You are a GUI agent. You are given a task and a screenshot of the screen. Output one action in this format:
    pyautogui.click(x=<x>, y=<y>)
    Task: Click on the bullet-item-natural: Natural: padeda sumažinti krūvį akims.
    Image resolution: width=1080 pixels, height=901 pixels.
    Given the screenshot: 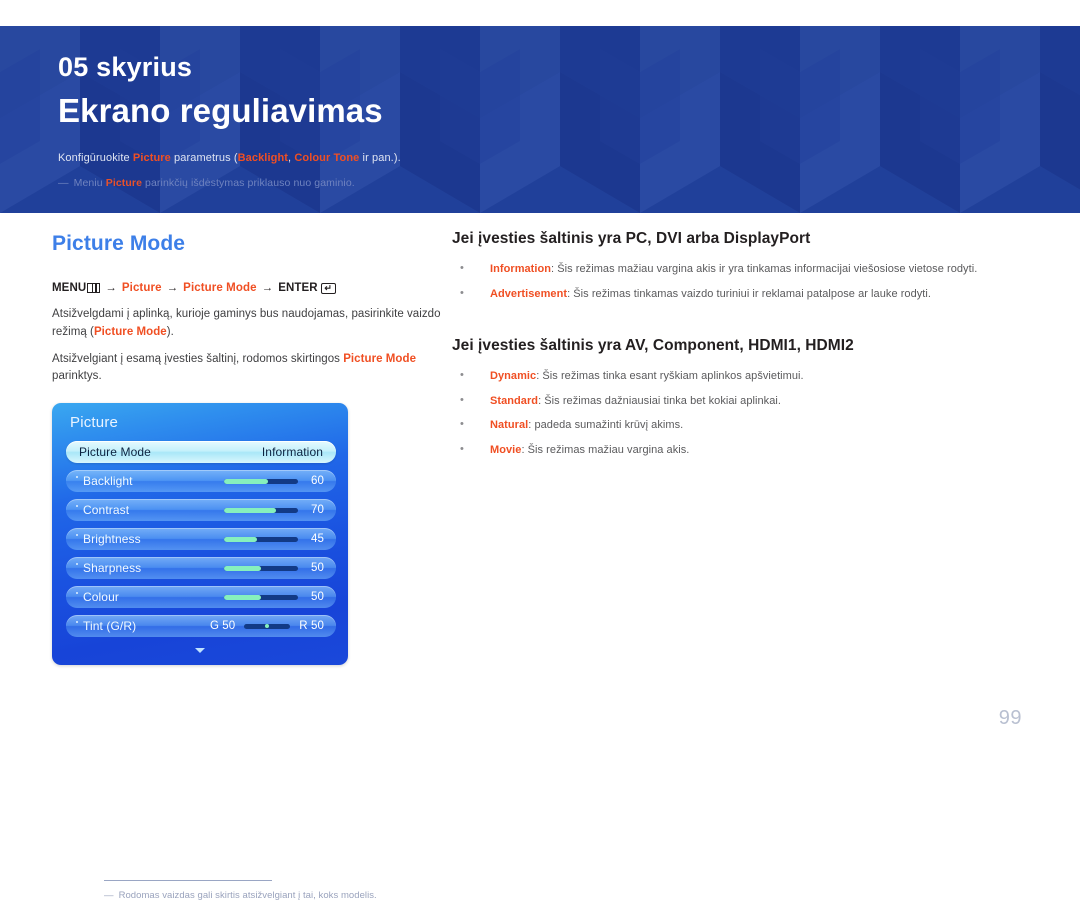 What is the action you would take?
    pyautogui.click(x=742, y=425)
    